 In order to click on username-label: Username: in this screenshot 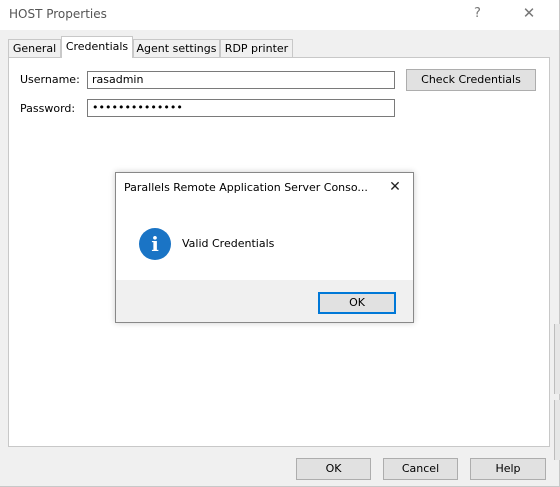, I will do `click(50, 79)`.